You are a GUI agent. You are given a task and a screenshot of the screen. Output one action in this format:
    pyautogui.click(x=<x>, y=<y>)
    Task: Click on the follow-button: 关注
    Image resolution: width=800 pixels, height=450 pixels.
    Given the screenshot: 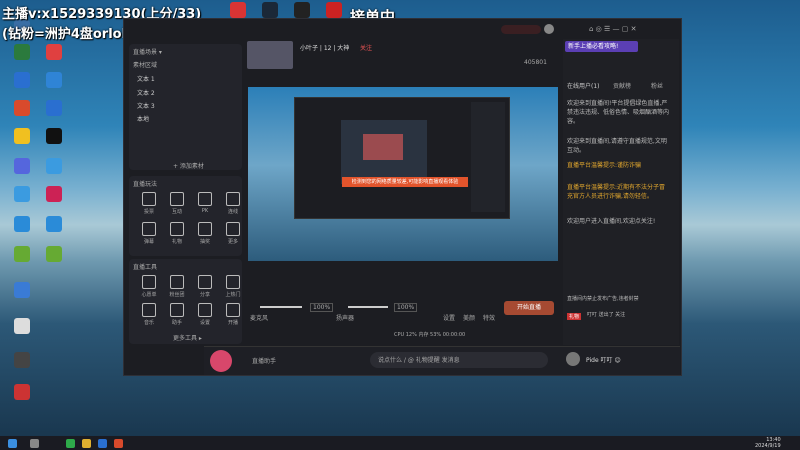 What is the action you would take?
    pyautogui.click(x=366, y=47)
    